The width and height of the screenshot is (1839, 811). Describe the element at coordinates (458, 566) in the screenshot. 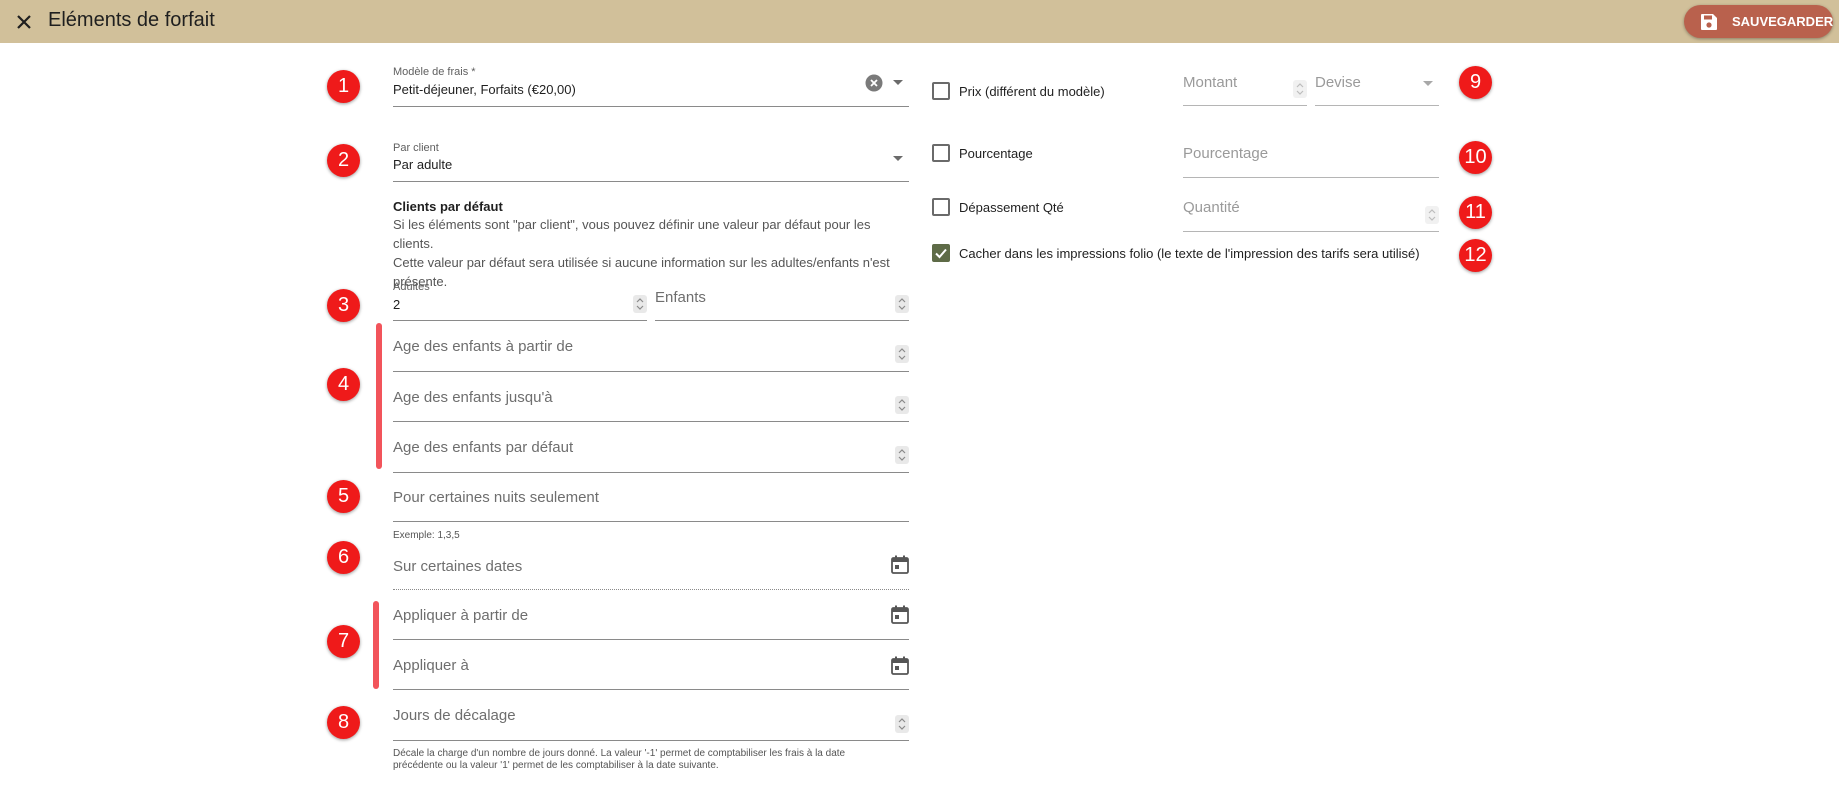

I see `dates-placeholder: Sur certaines dates` at that location.